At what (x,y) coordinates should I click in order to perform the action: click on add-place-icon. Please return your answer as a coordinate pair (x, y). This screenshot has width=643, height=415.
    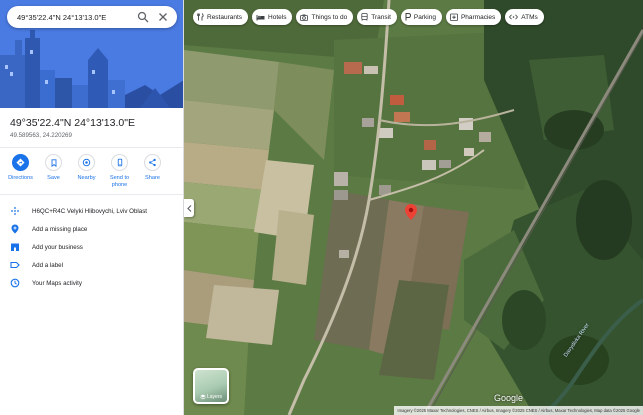
    Looking at the image, I should click on (15, 229).